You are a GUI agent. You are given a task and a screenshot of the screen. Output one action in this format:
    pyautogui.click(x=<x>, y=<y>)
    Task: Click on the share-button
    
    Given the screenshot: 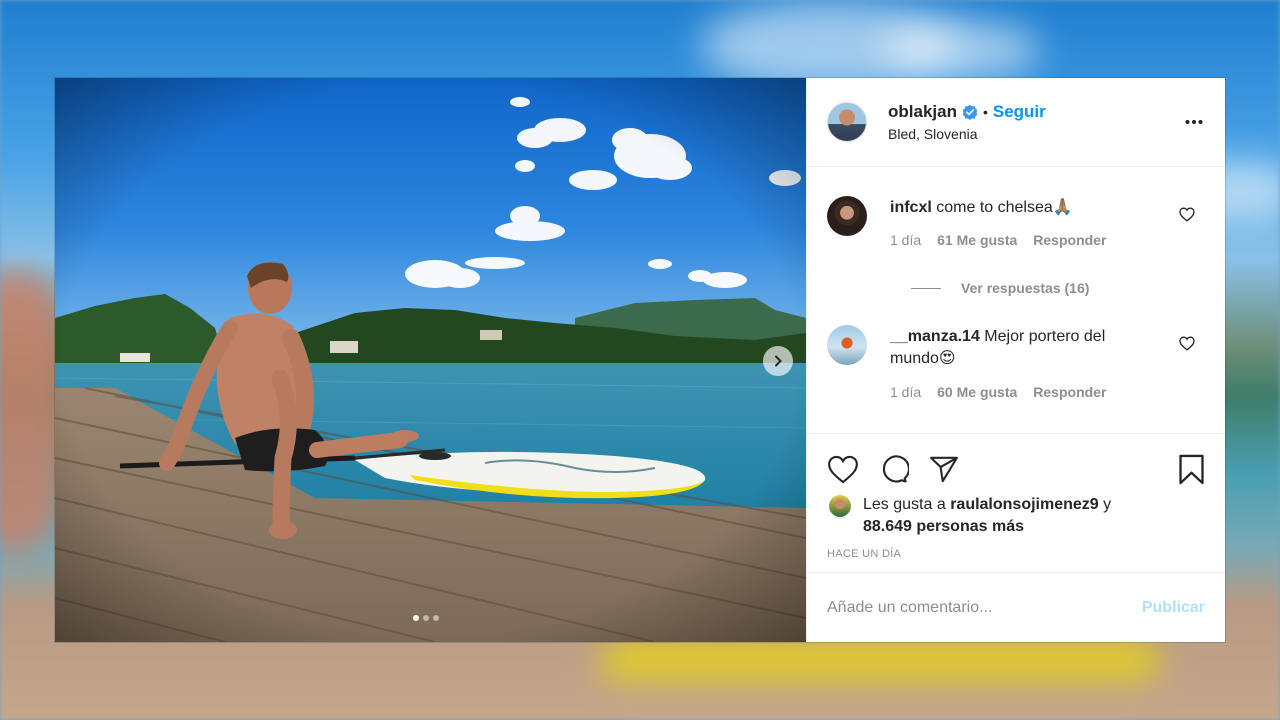 What is the action you would take?
    pyautogui.click(x=944, y=469)
    